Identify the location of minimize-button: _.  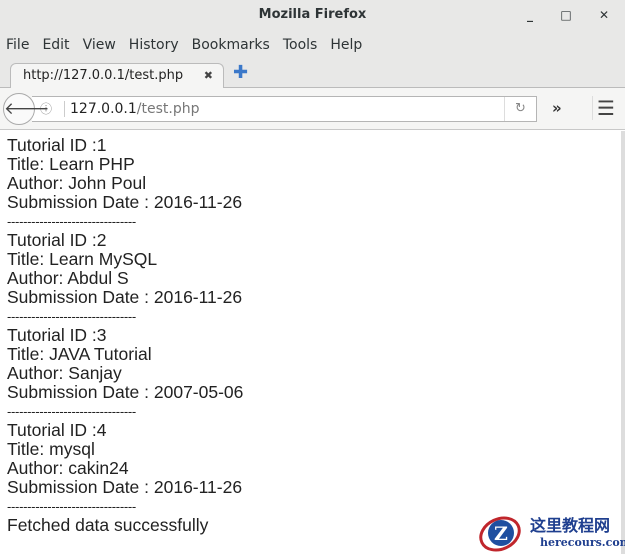
(530, 15).